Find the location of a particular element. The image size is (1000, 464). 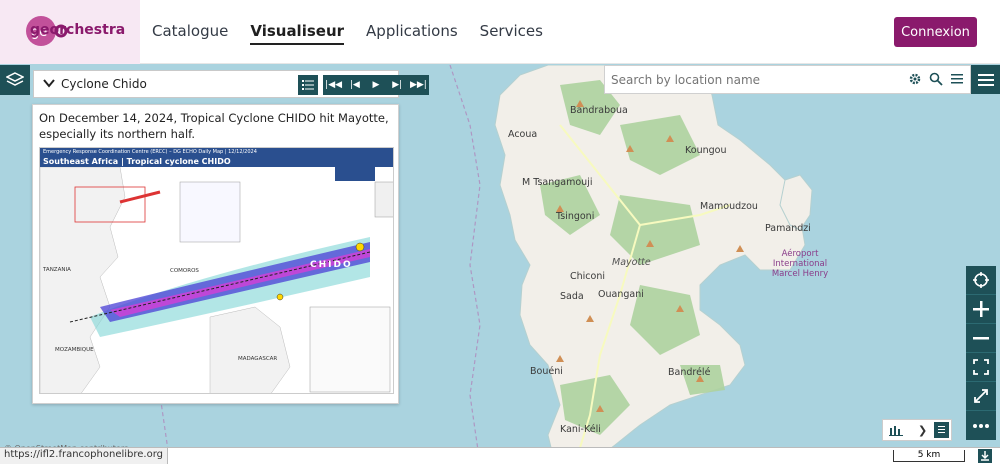

time-controls: |◀◀ |◀ ▶ ▶| ▶▶| is located at coordinates (376, 85).